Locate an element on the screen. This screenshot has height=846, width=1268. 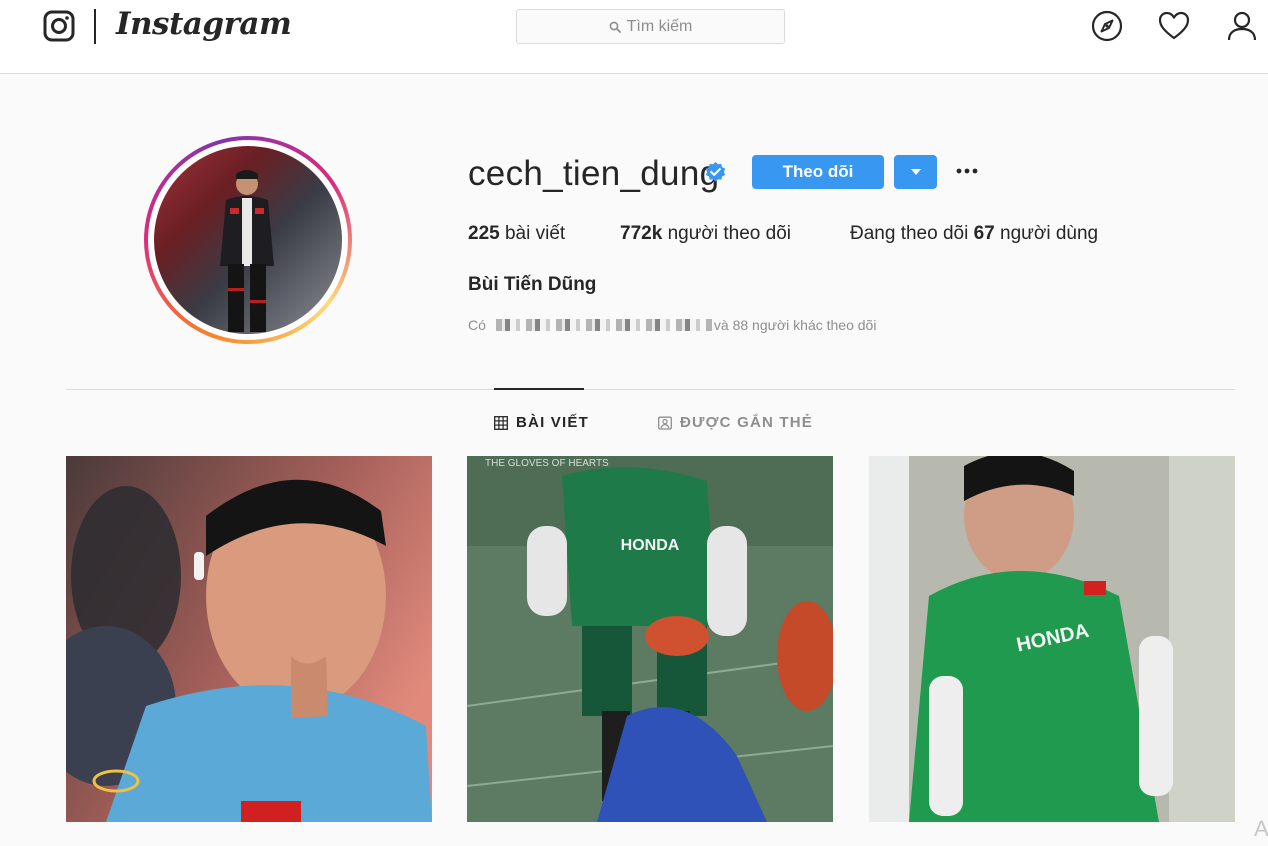
avatar-inner-border is located at coordinates (248, 240).